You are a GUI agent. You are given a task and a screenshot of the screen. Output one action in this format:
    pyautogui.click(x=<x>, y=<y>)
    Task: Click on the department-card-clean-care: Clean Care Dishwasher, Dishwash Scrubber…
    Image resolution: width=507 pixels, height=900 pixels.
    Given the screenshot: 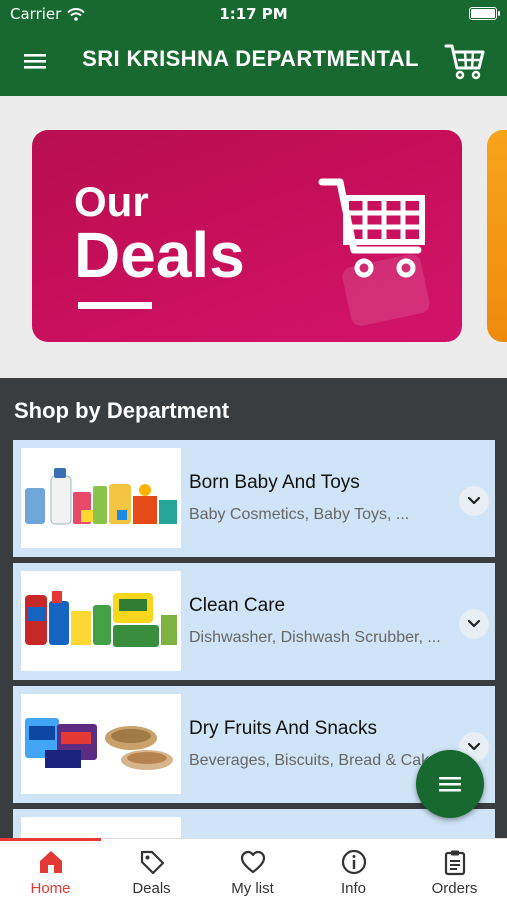 What is the action you would take?
    pyautogui.click(x=254, y=621)
    